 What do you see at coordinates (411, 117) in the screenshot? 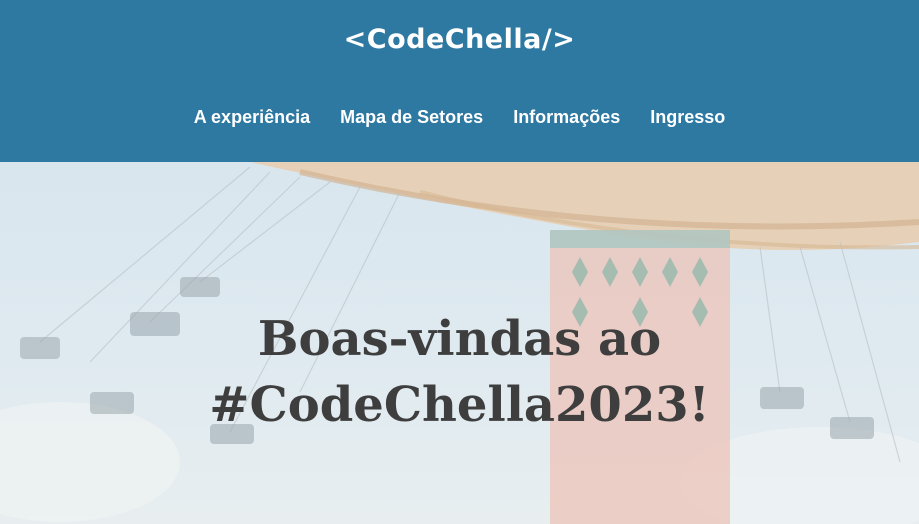
I see `nav-link-mapa-setores: Mapa de Setores` at bounding box center [411, 117].